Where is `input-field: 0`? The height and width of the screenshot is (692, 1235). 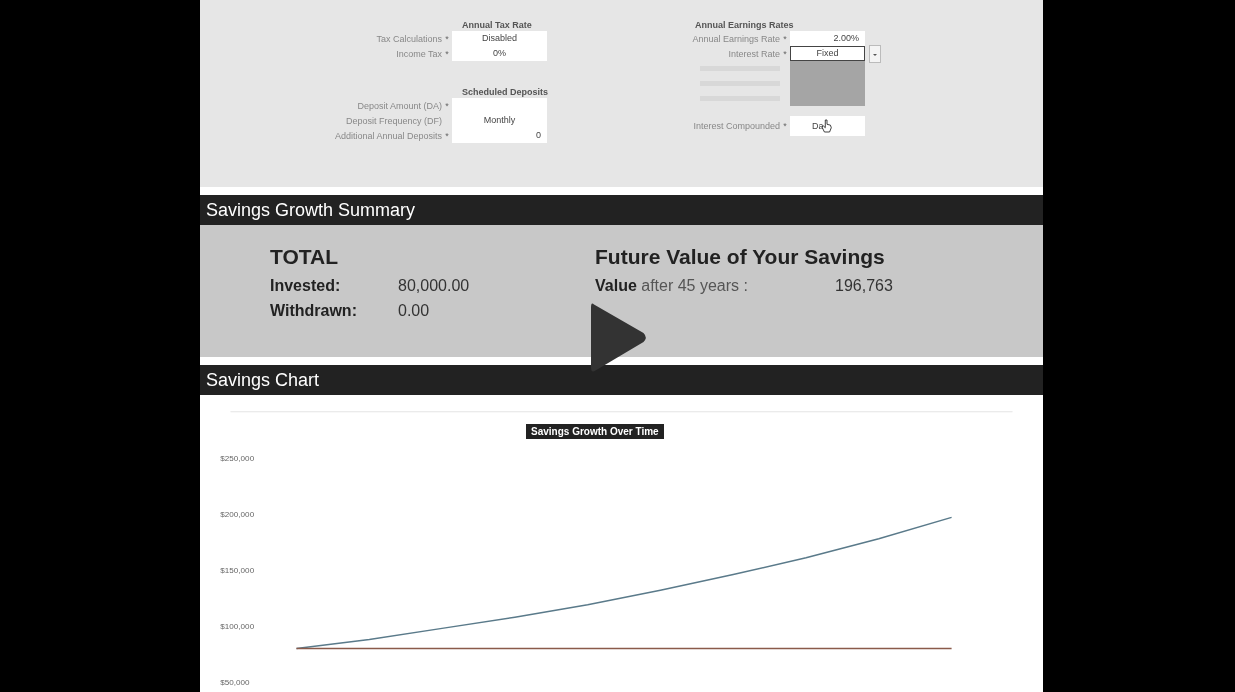 input-field: 0 is located at coordinates (499, 135).